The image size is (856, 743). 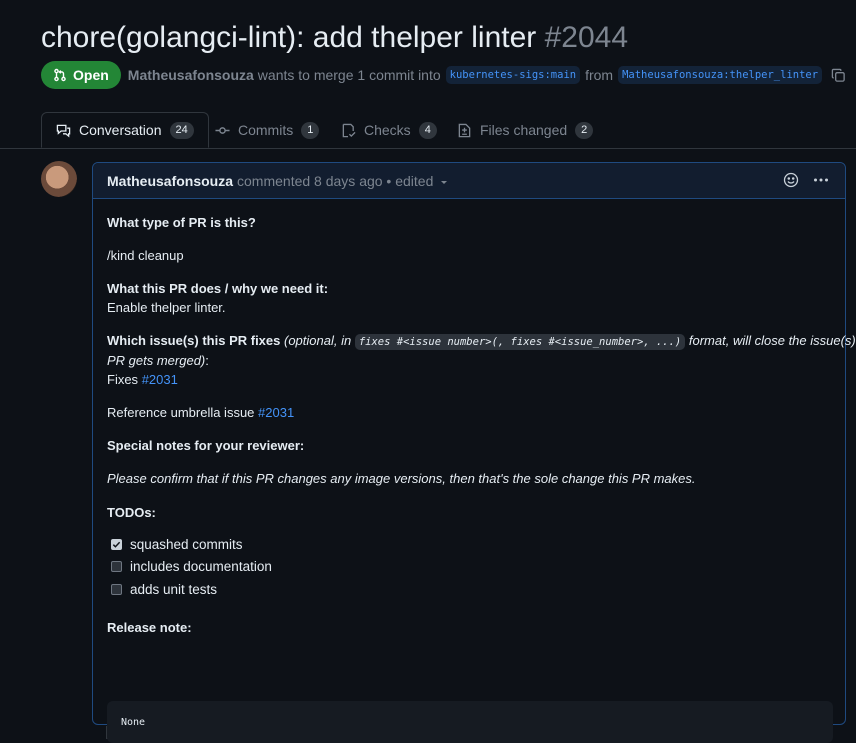 I want to click on checkbox-checked, so click(x=116, y=544).